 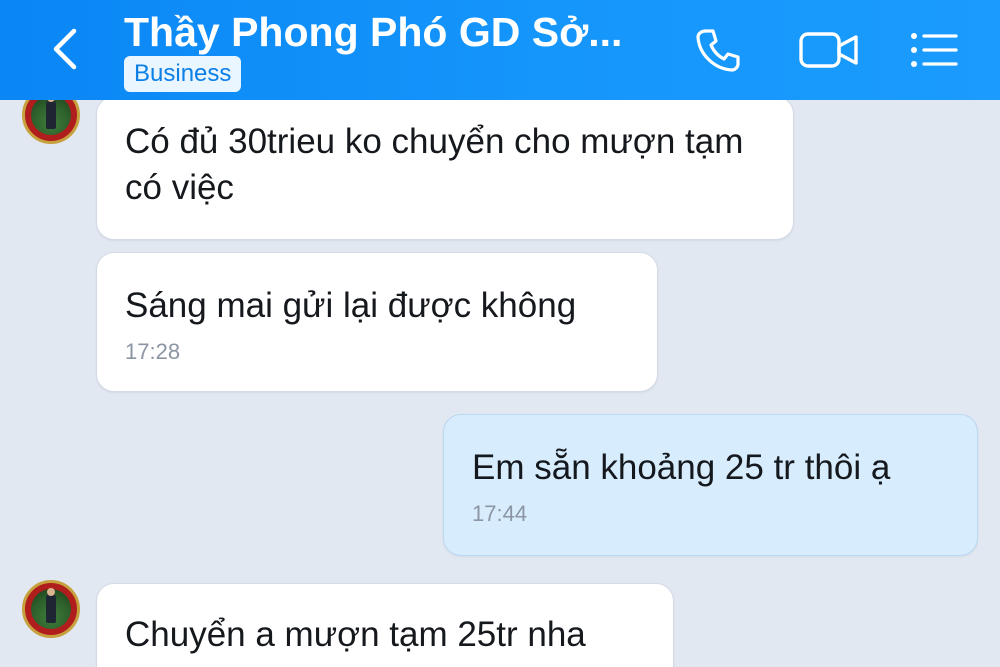 I want to click on message-timestamp: 17:28, so click(x=153, y=351).